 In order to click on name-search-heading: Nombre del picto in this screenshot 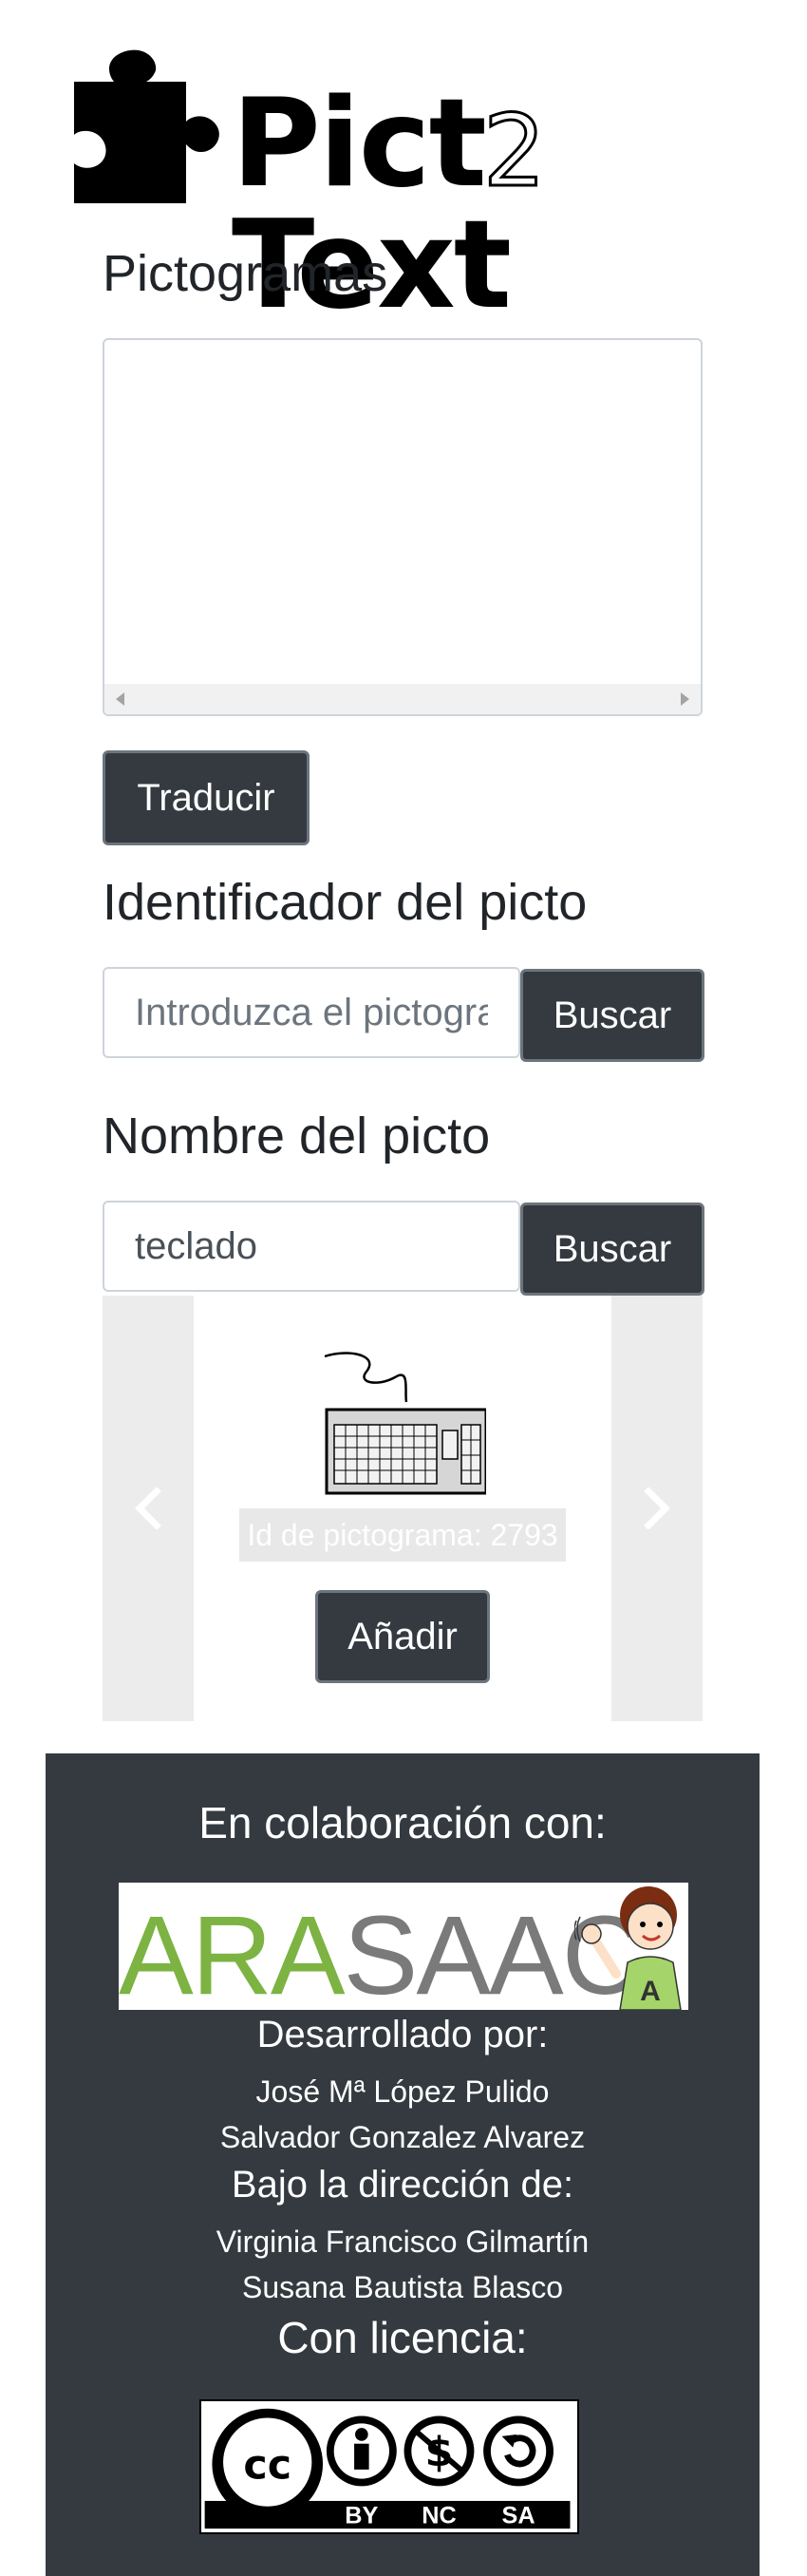, I will do `click(297, 1136)`.